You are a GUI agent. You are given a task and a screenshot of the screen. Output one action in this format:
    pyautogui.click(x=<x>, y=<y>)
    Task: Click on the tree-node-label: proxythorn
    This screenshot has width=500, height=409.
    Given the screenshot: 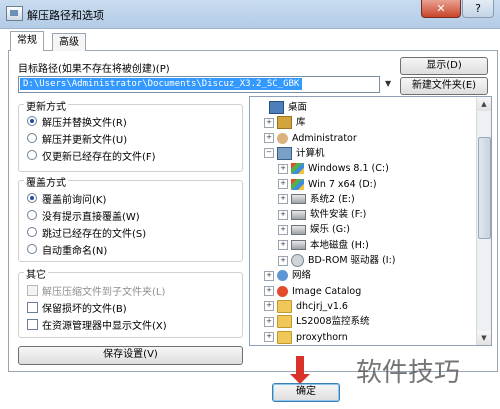 What is the action you would take?
    pyautogui.click(x=322, y=337)
    